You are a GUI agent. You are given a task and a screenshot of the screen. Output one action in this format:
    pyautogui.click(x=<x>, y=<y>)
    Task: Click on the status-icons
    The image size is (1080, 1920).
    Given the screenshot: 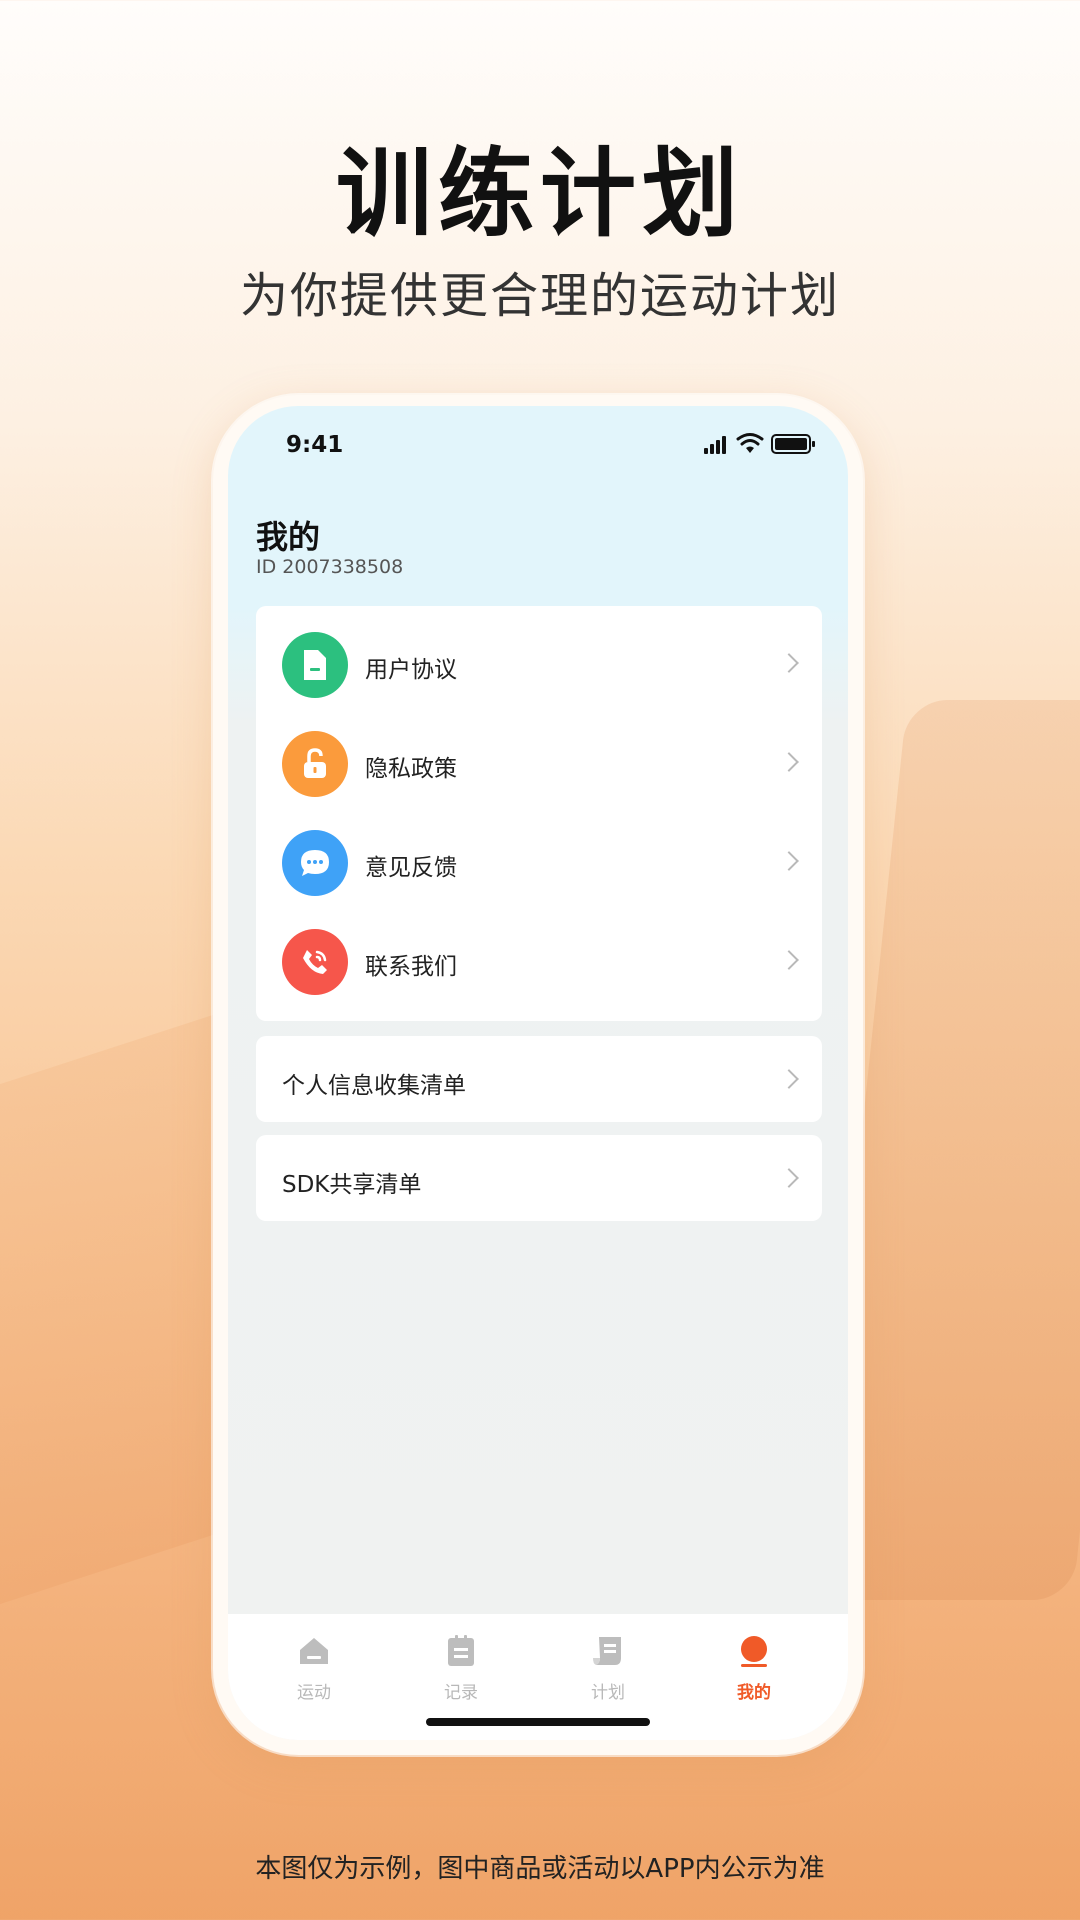 What is the action you would take?
    pyautogui.click(x=759, y=443)
    